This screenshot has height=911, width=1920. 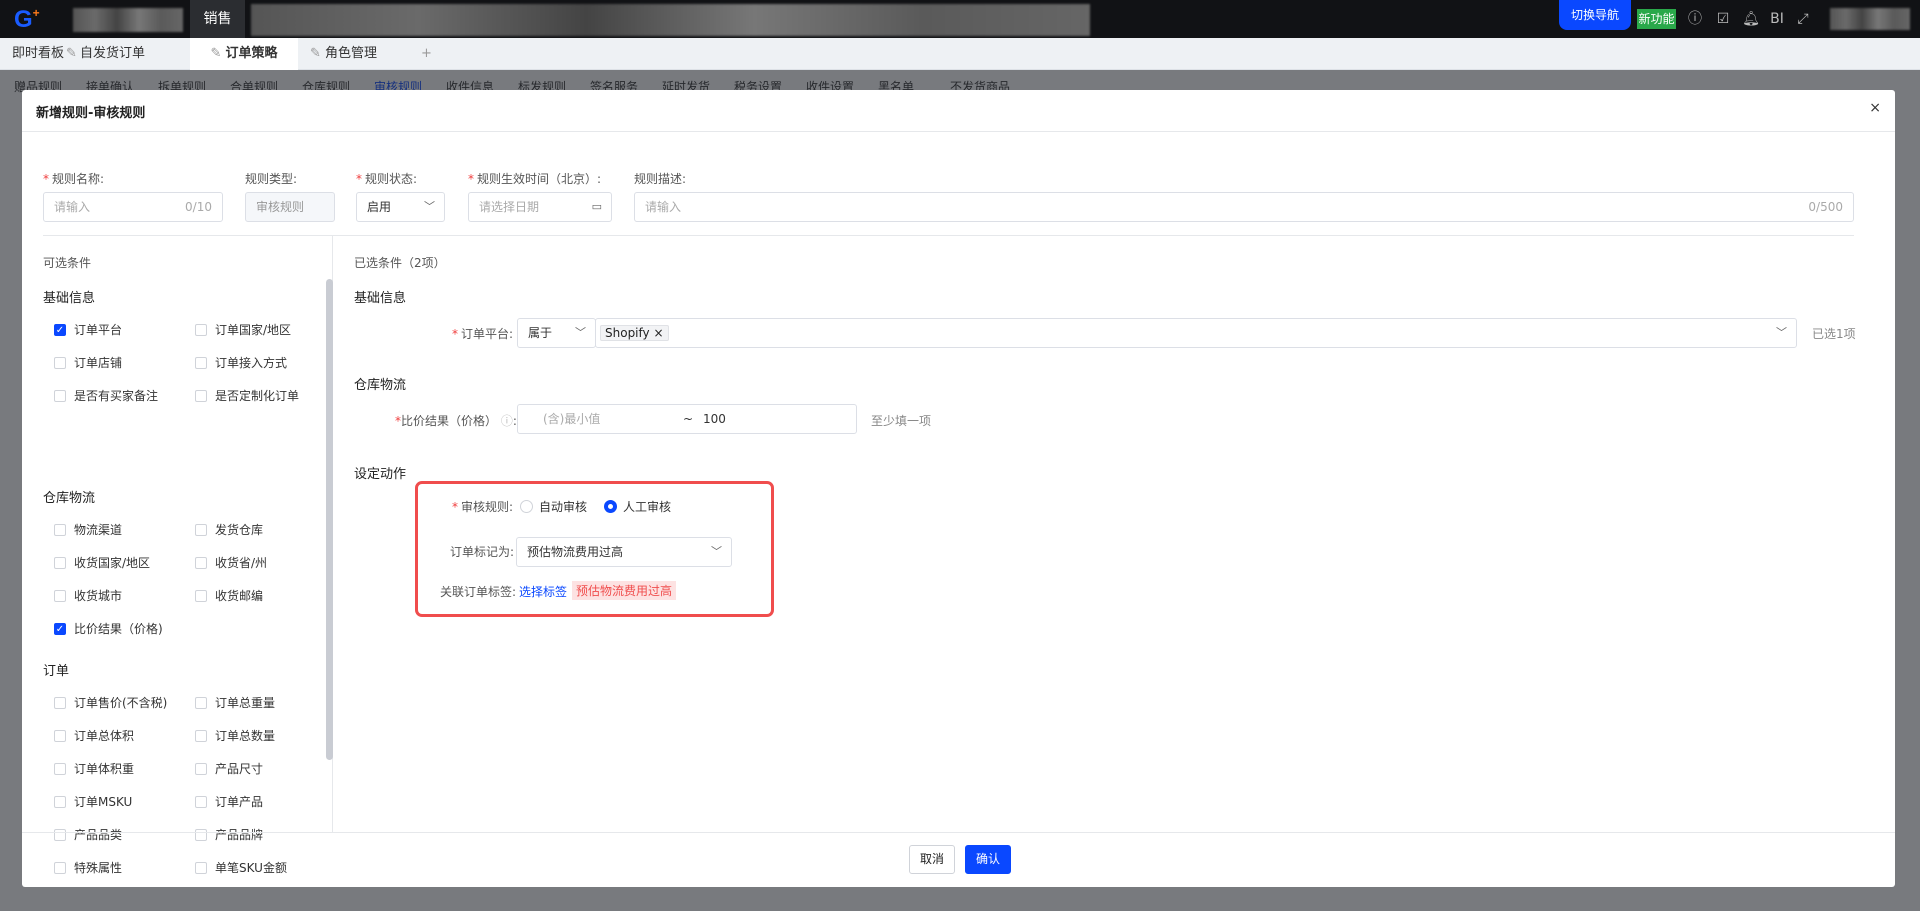 I want to click on condition-checkbox: 产品品类, so click(x=88, y=834).